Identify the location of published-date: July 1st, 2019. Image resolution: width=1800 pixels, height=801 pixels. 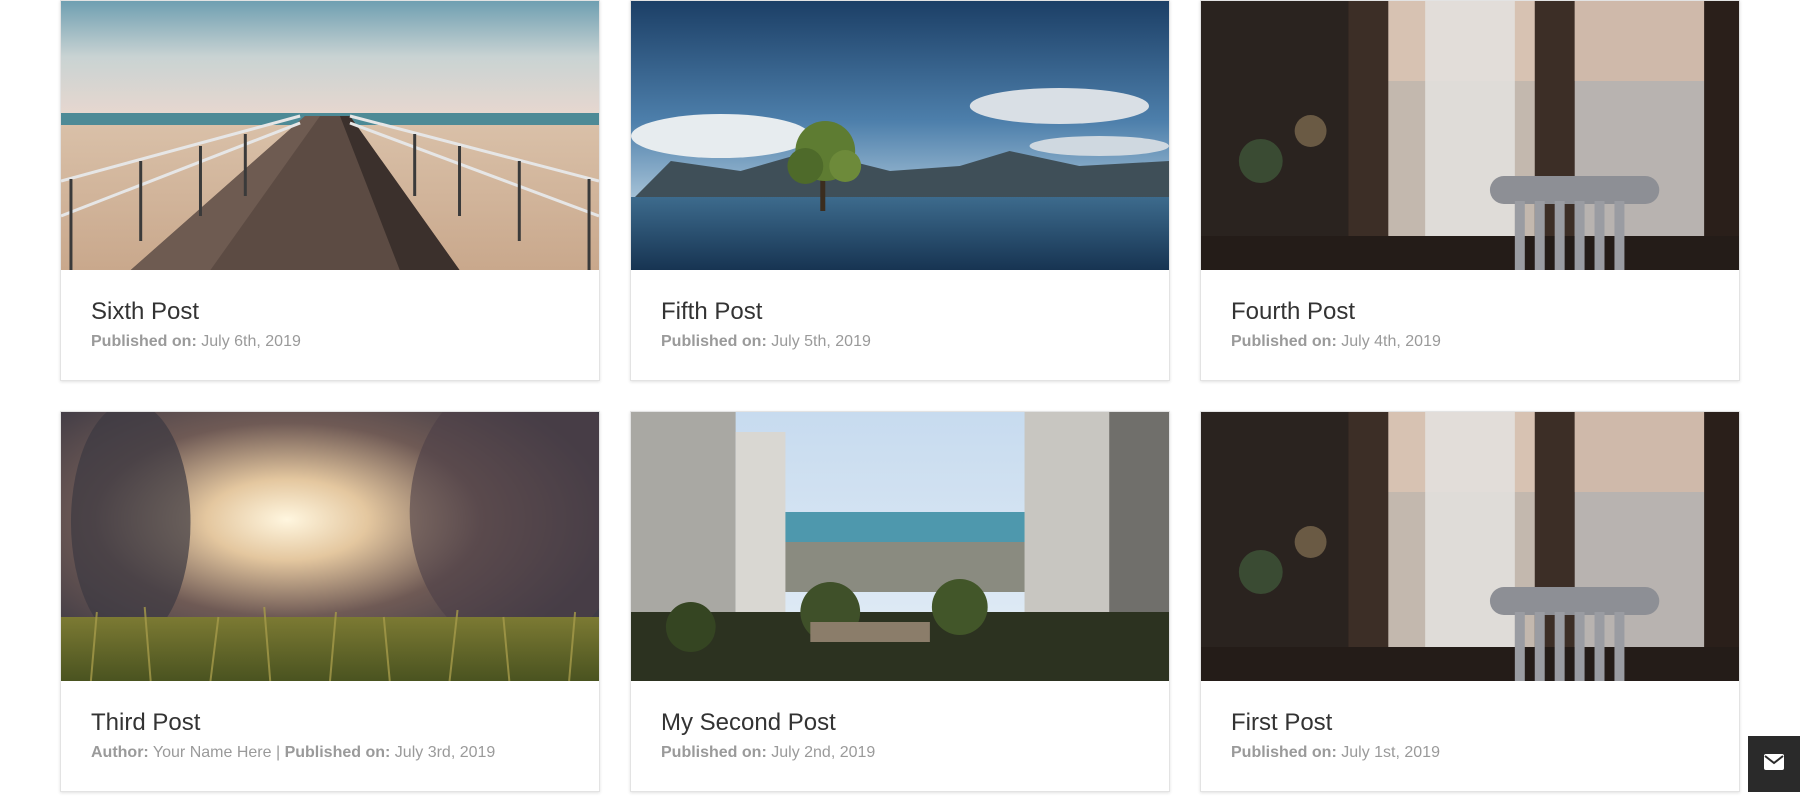
(1390, 752).